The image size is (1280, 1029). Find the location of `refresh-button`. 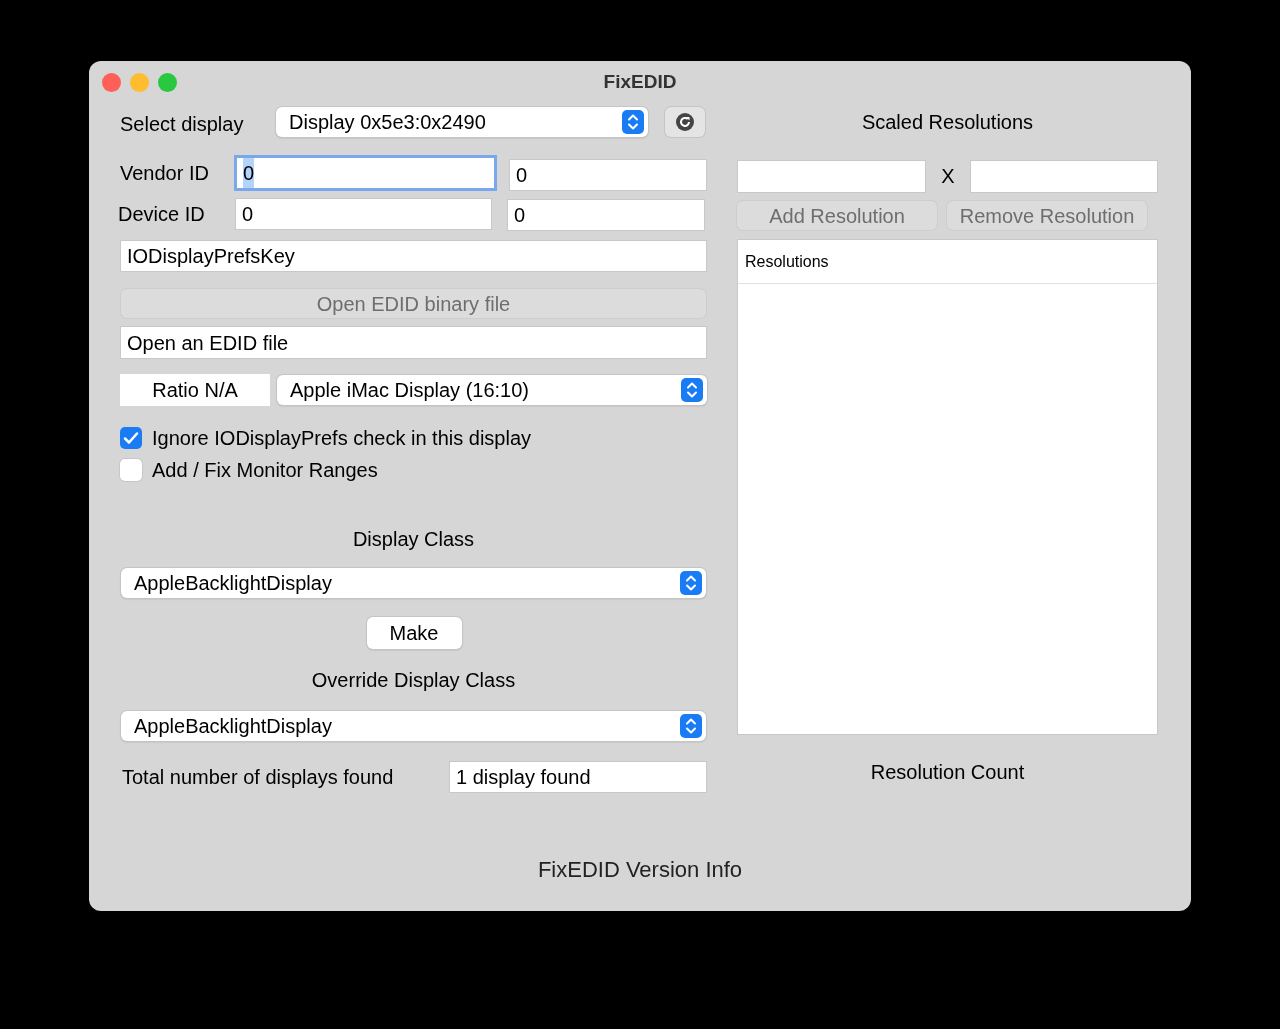

refresh-button is located at coordinates (685, 122).